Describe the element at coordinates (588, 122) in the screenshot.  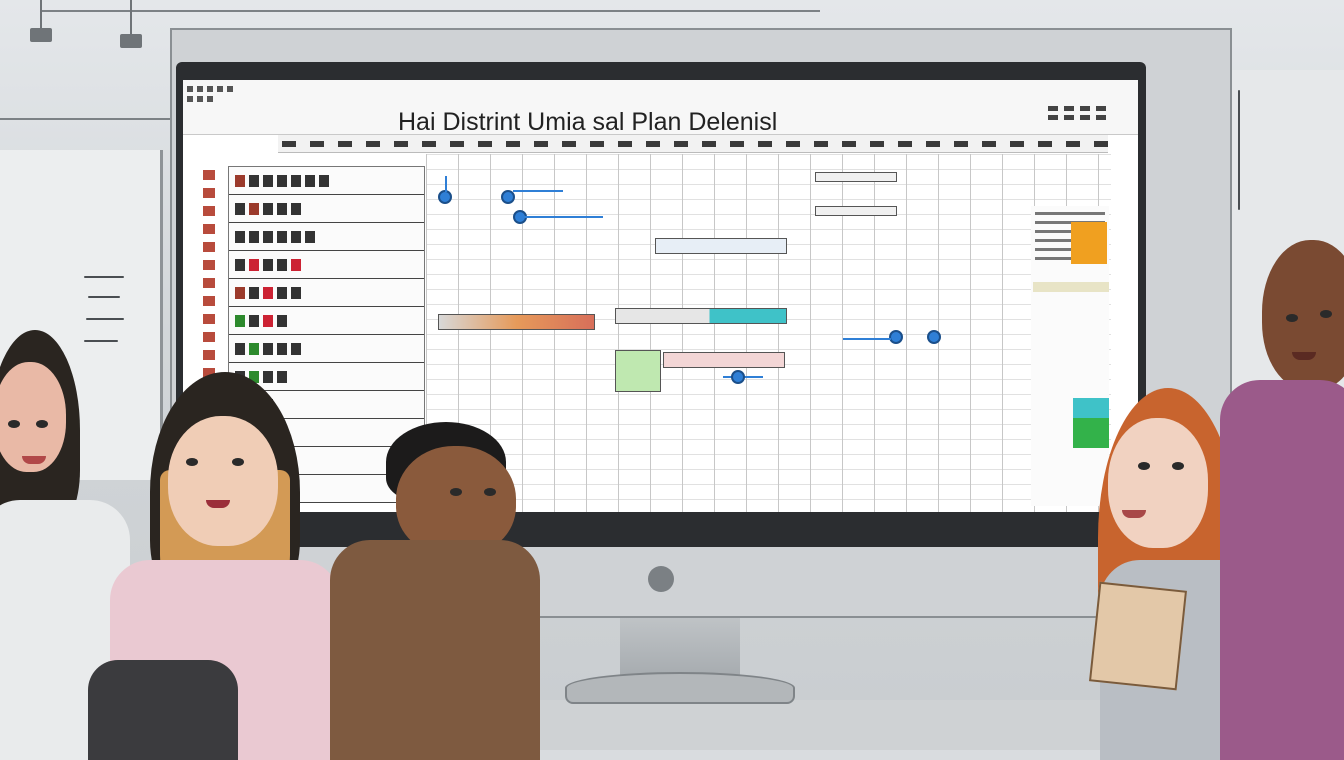
I see `window-title: Hai Distrint Umia sal Plan Delenisl` at that location.